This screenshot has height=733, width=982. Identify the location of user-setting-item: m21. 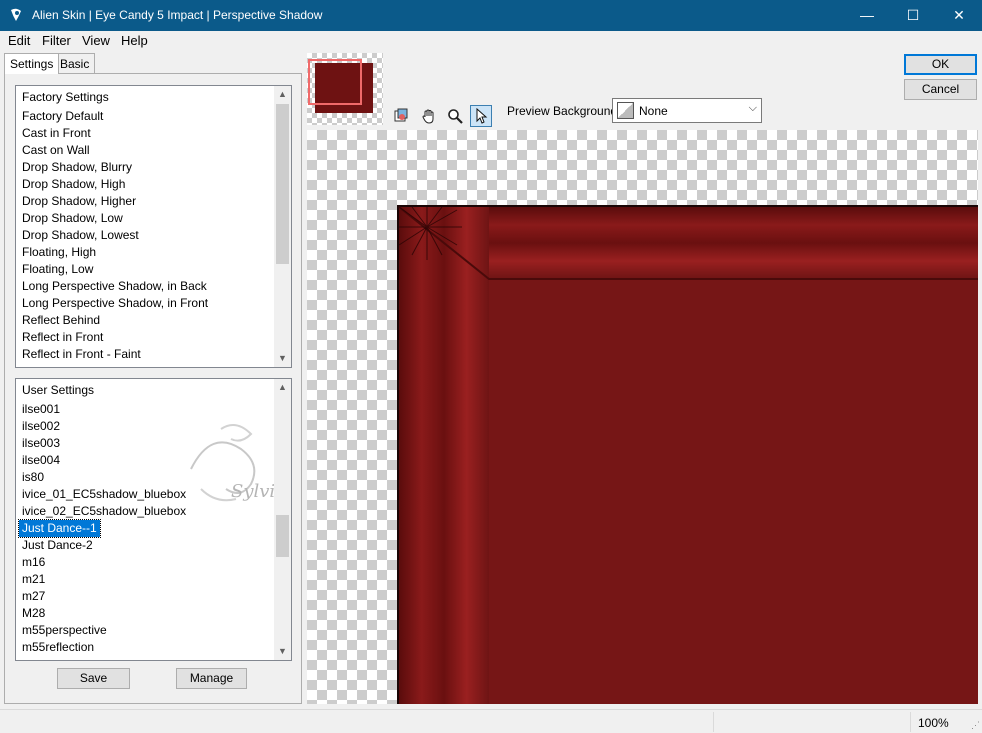
(33, 579).